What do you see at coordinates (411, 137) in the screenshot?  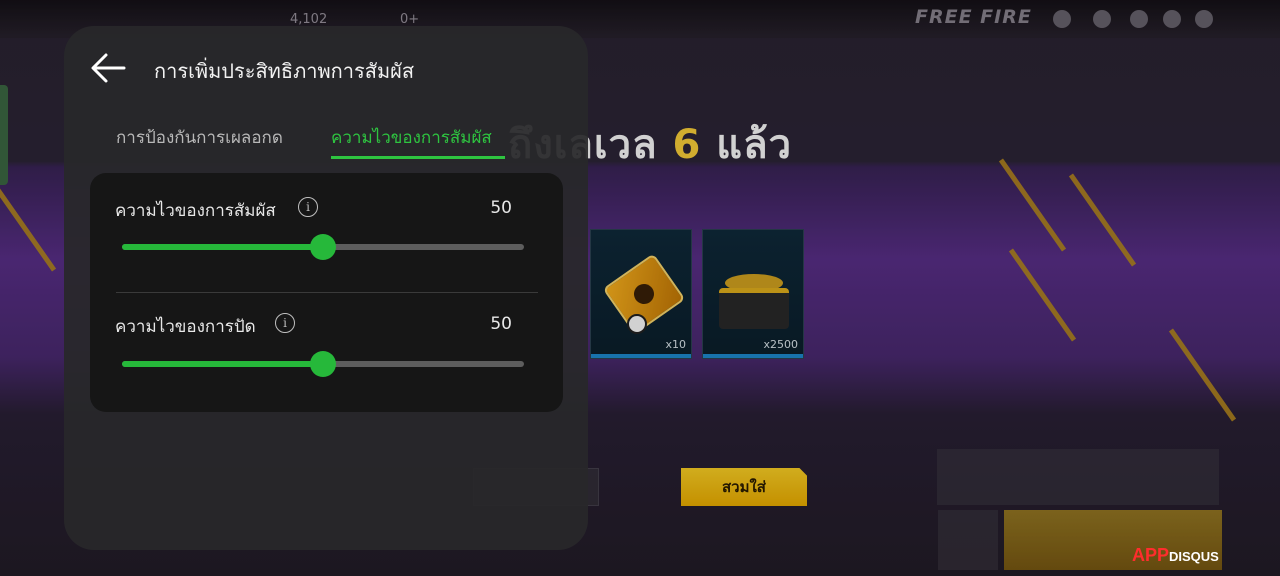 I see `tab-touch-sensitivity: ความไวของการสัมผัส` at bounding box center [411, 137].